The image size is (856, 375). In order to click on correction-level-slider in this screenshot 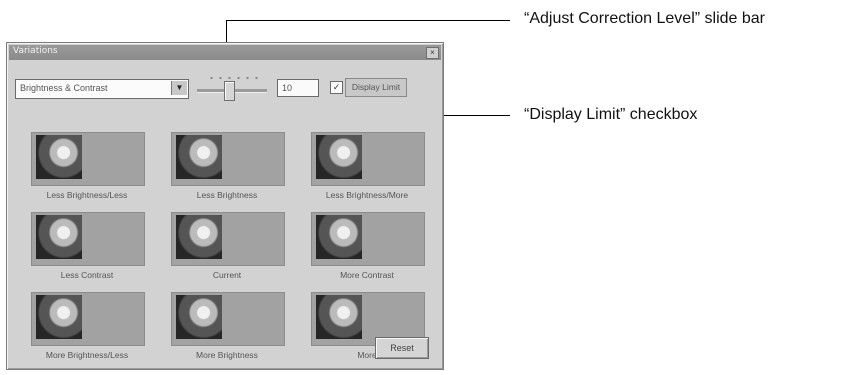, I will do `click(234, 88)`.